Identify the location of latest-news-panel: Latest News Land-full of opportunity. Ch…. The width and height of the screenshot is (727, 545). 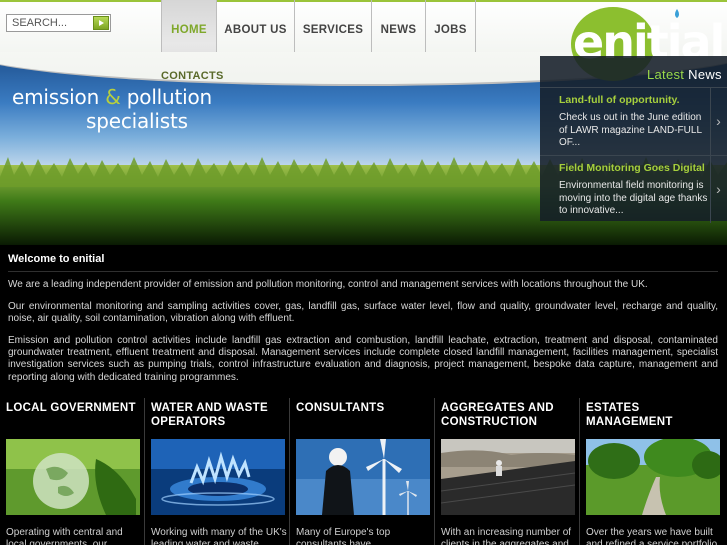
(633, 139).